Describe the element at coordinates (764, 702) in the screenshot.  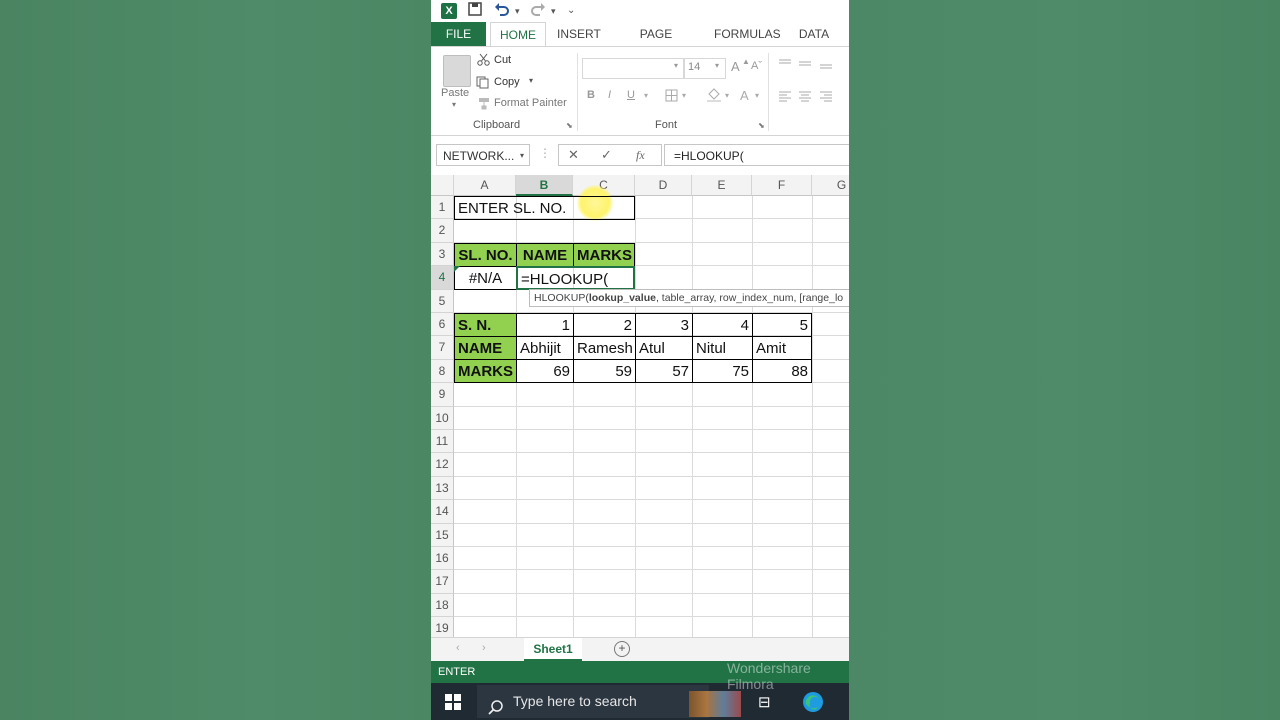
I see `task-view-icon: ⊟` at that location.